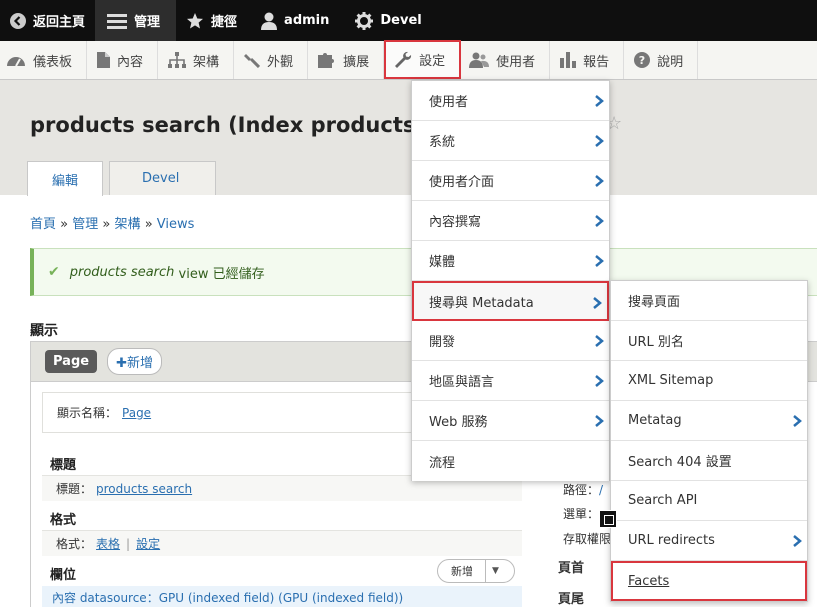  I want to click on footer-label: 頁尾, so click(571, 599).